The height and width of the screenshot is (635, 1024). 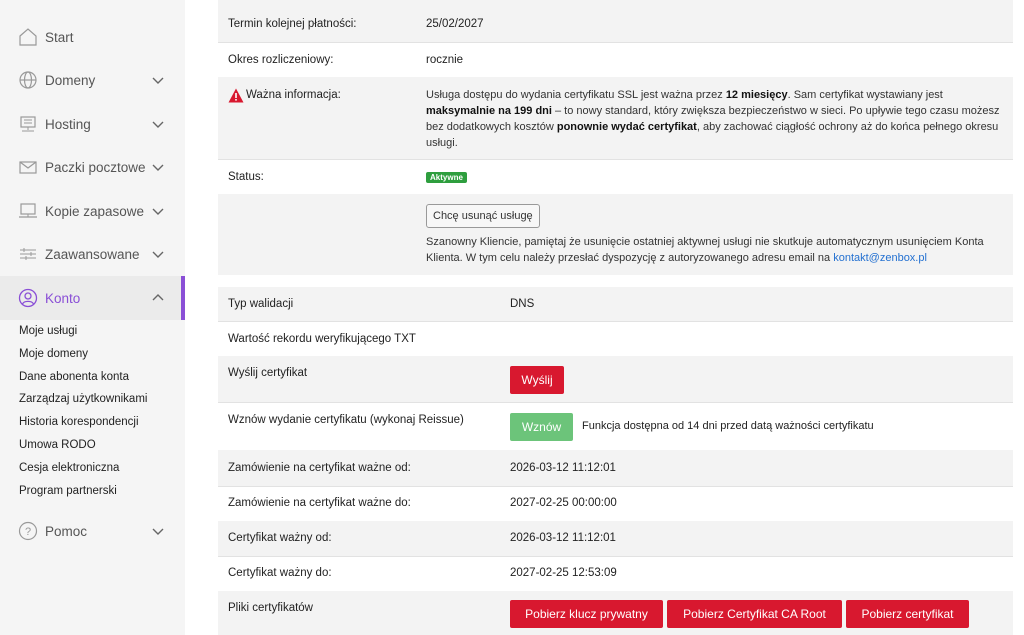 What do you see at coordinates (28, 298) in the screenshot?
I see `user-icon` at bounding box center [28, 298].